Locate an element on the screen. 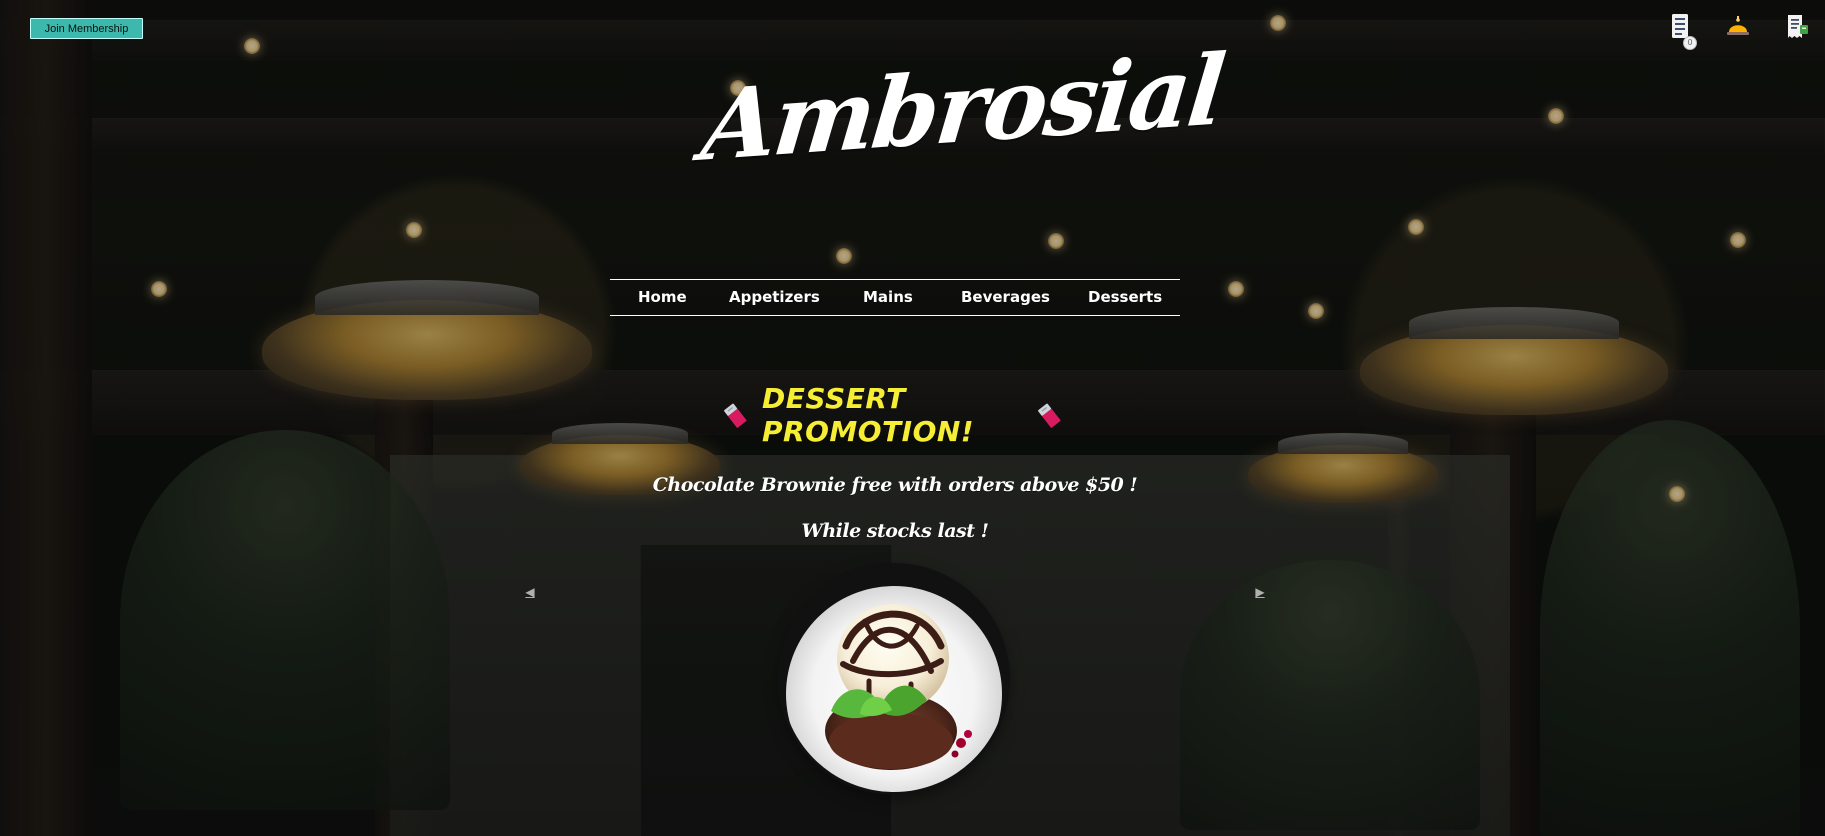 This screenshot has width=1825, height=836. menu-list-icon: 0 is located at coordinates (1681, 31).